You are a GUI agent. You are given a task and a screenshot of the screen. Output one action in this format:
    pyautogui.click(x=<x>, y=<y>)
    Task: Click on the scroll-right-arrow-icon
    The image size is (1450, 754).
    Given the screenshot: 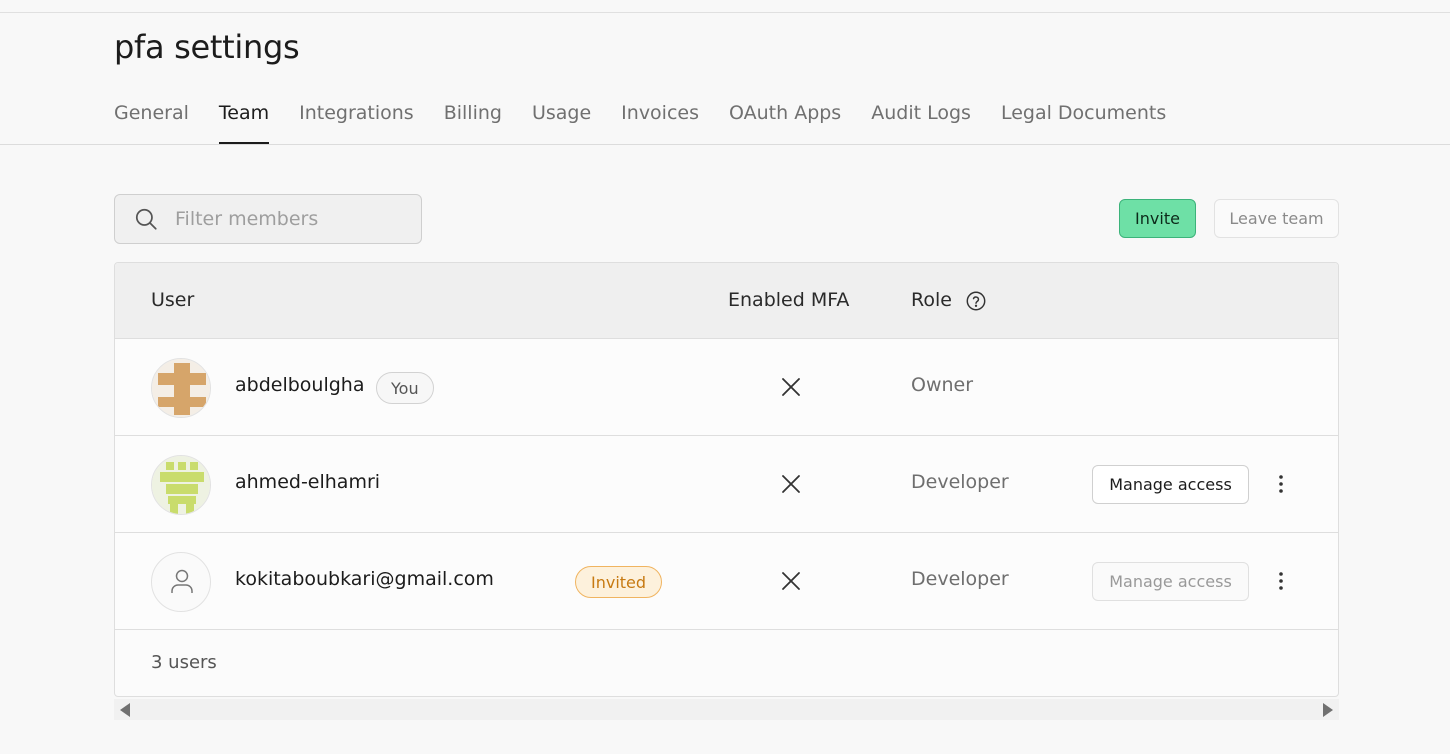 What is the action you would take?
    pyautogui.click(x=1328, y=710)
    